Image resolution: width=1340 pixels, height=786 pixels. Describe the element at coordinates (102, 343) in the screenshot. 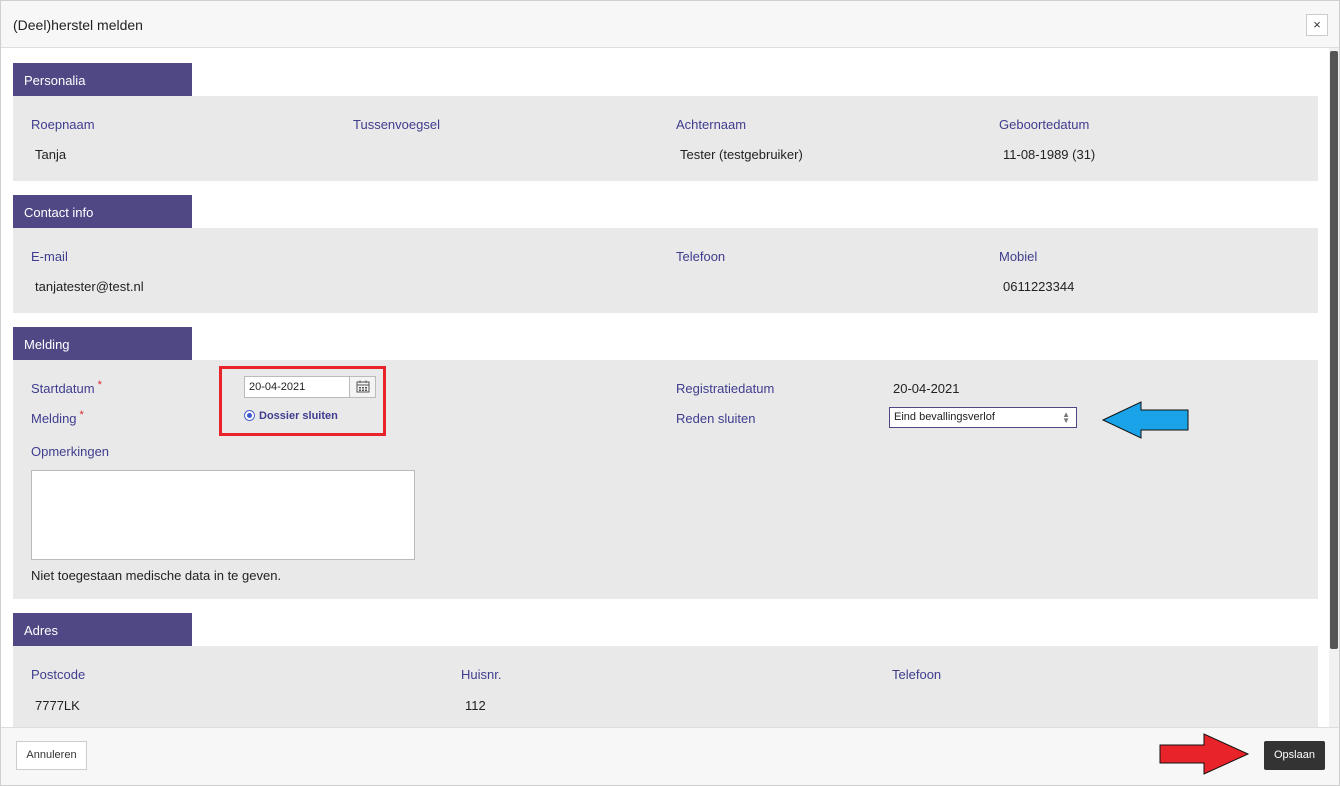

I see `section-header-melding: Melding` at that location.